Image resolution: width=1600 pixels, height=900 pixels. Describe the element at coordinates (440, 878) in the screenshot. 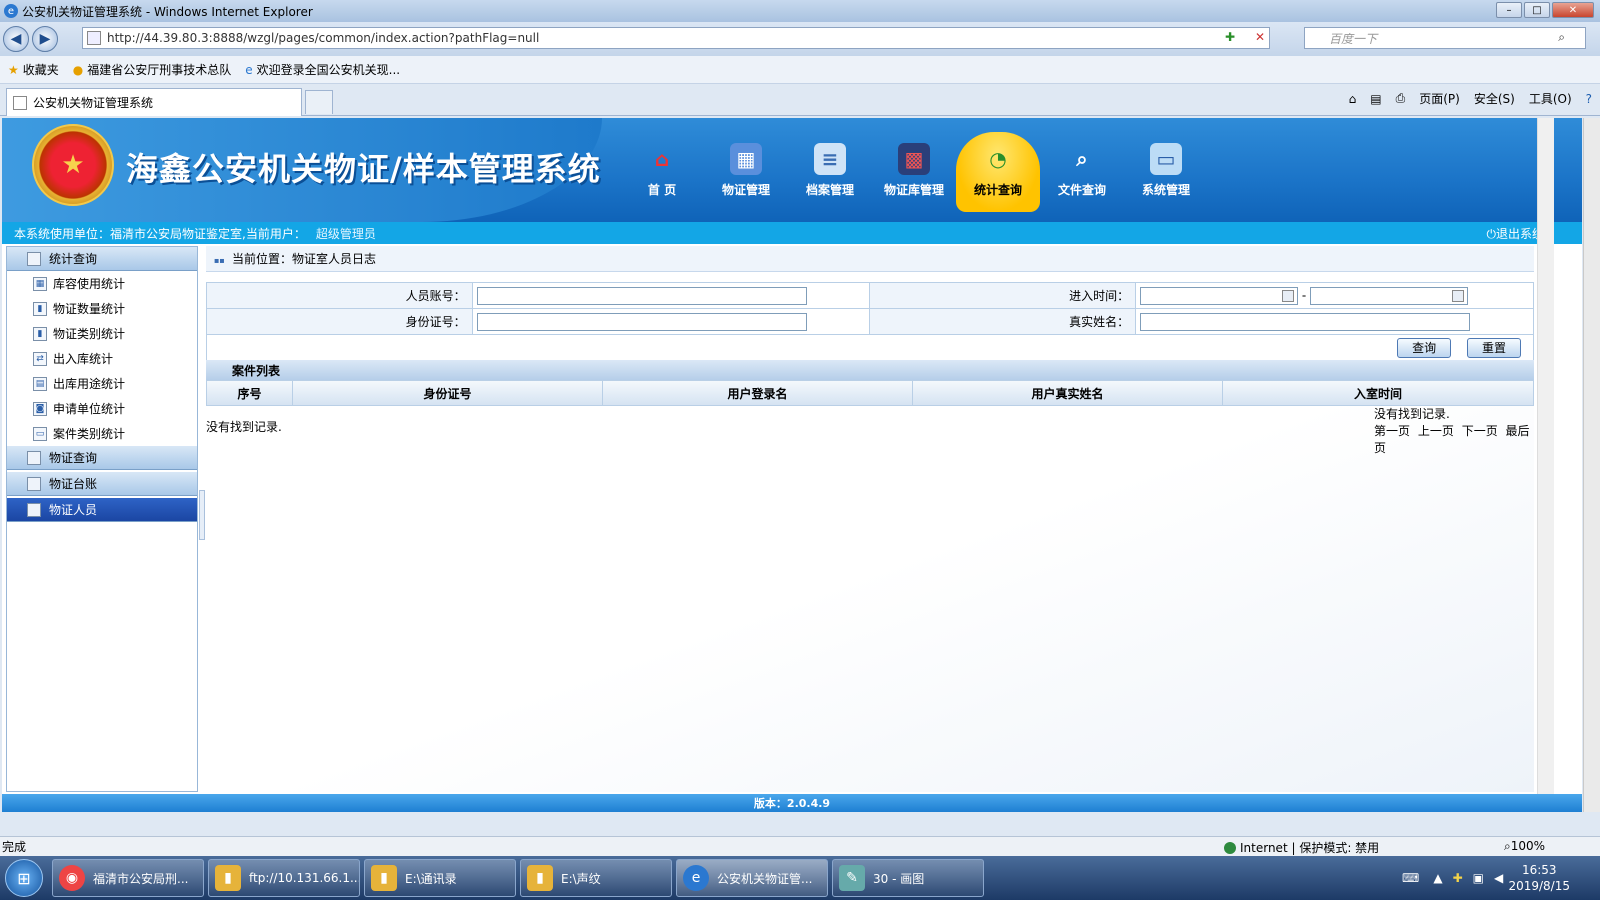

I see `taskbar-item: ▮ E:\通讯录` at that location.